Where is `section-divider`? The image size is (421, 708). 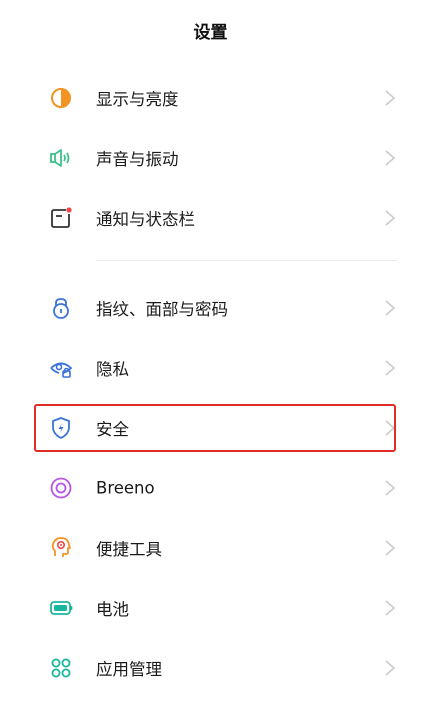 section-divider is located at coordinates (246, 260).